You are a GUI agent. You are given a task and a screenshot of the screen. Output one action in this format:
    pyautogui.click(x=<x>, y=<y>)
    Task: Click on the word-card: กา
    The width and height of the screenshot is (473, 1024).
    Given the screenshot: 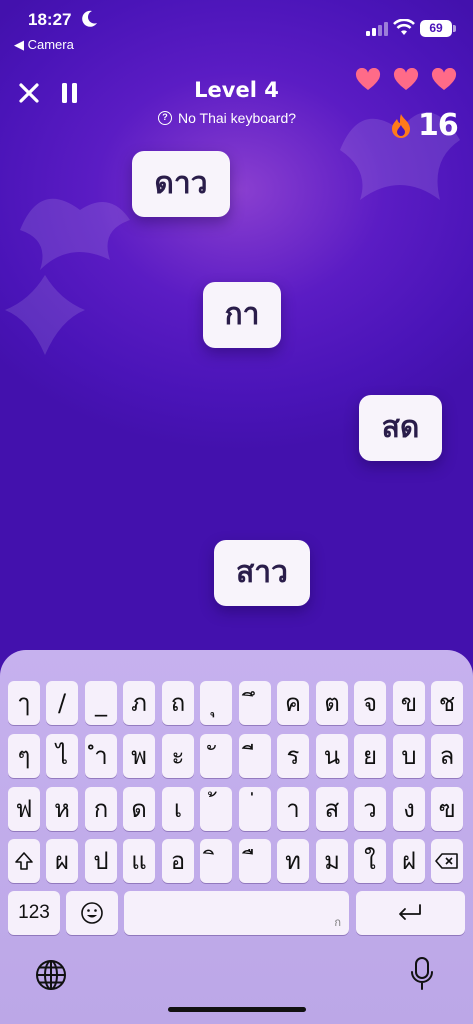 What is the action you would take?
    pyautogui.click(x=242, y=315)
    